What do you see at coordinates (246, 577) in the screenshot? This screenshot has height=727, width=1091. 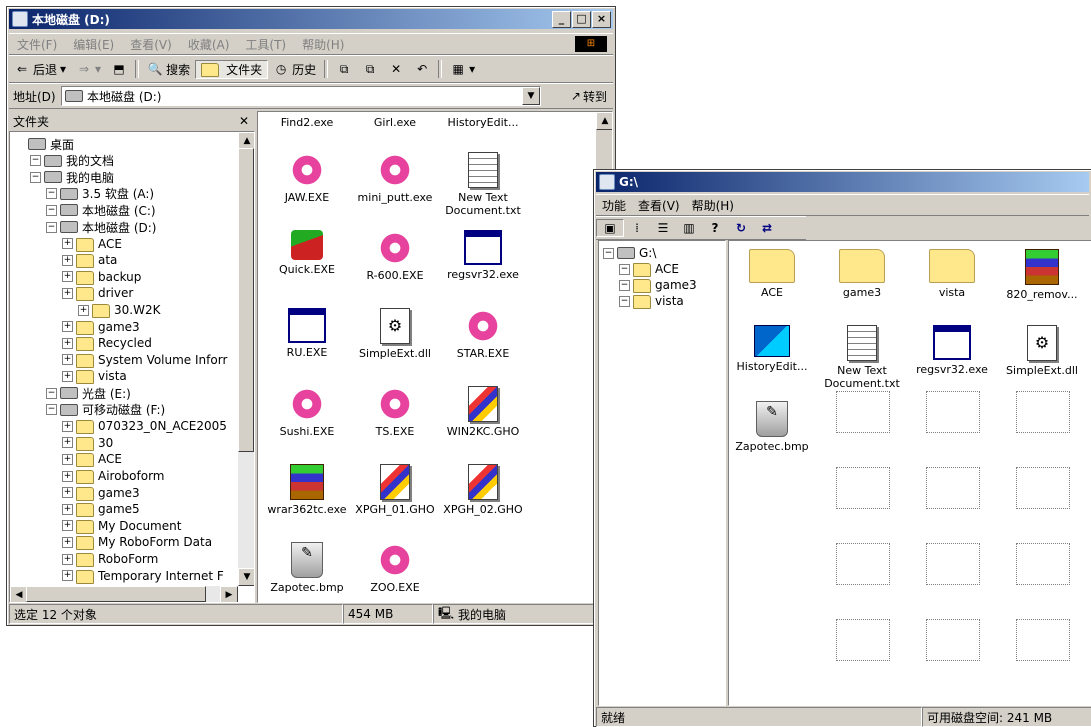 I see `scroll-down-button: ▼` at bounding box center [246, 577].